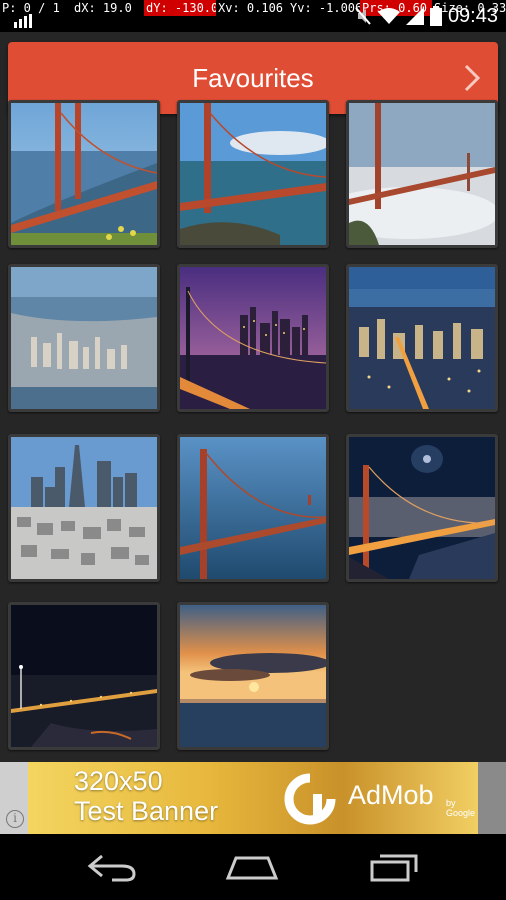 The height and width of the screenshot is (900, 506). What do you see at coordinates (146, 811) in the screenshot?
I see `ad-line-2: Test Banner` at bounding box center [146, 811].